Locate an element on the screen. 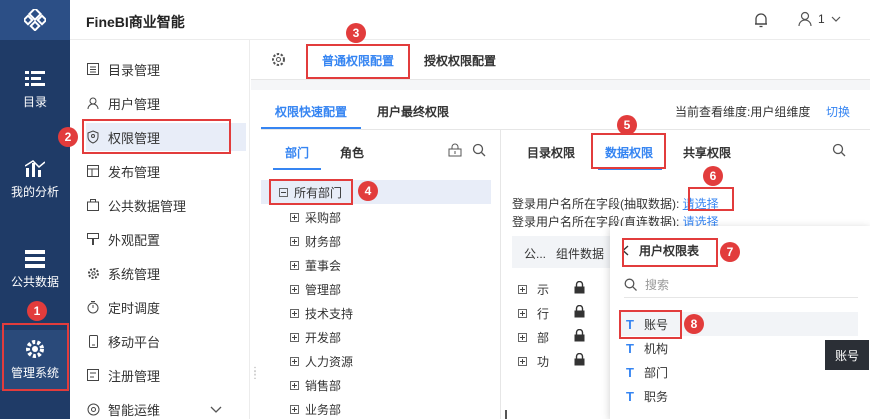 The height and width of the screenshot is (419, 870). annotation-badge: 8 is located at coordinates (694, 324).